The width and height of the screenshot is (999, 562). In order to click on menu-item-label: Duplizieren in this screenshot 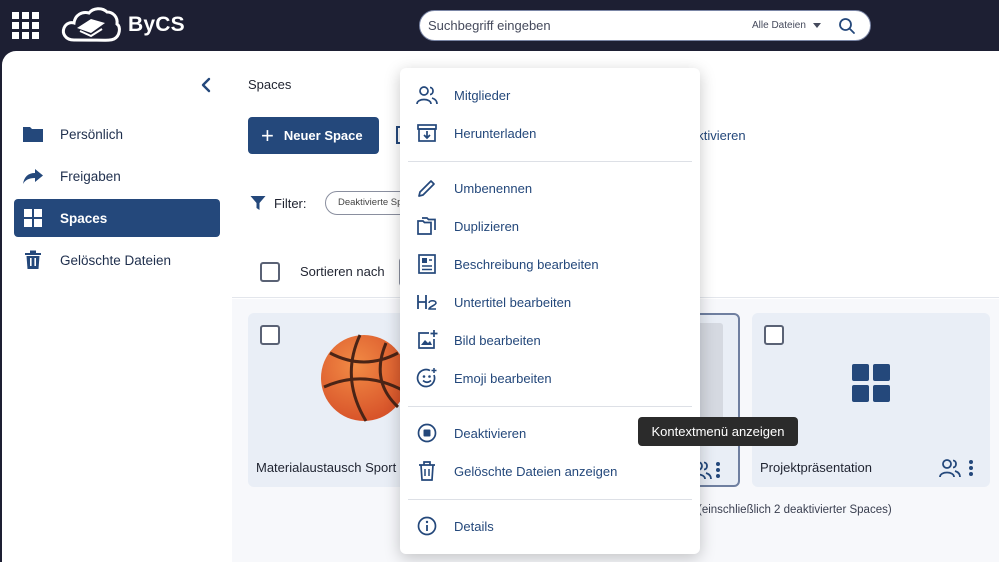, I will do `click(487, 226)`.